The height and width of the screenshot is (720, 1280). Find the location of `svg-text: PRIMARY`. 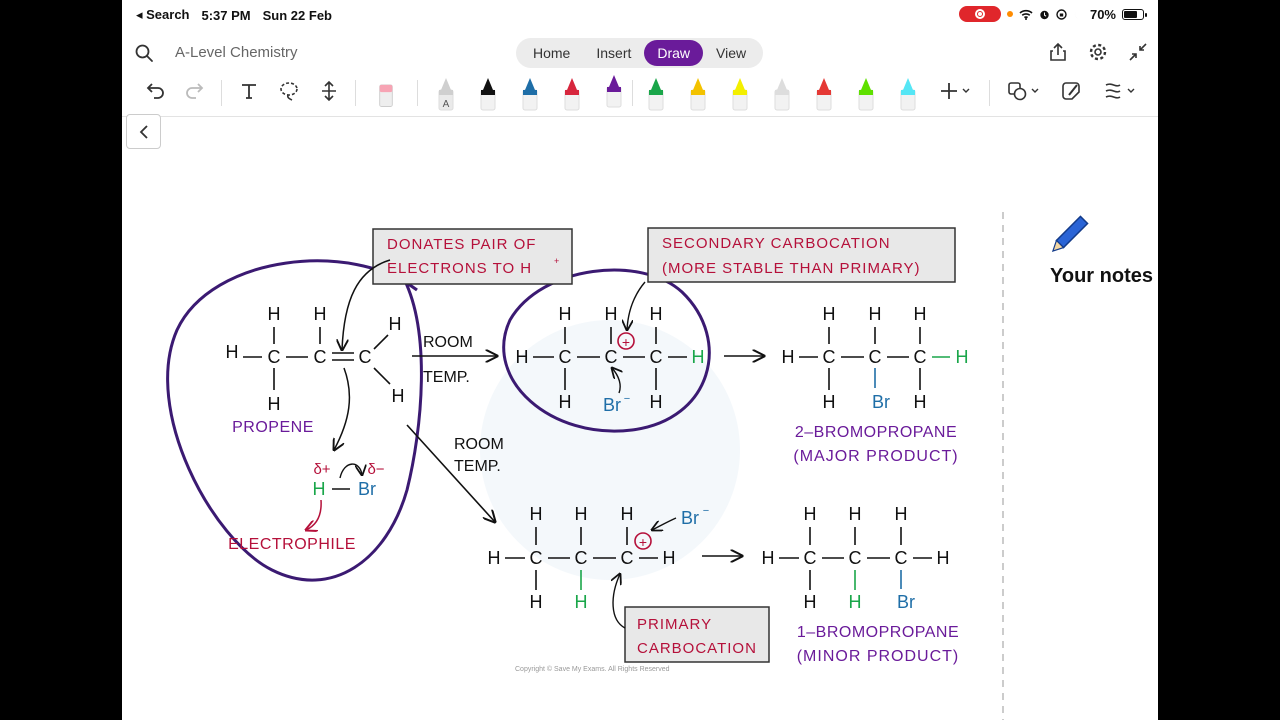

svg-text: PRIMARY is located at coordinates (674, 624).